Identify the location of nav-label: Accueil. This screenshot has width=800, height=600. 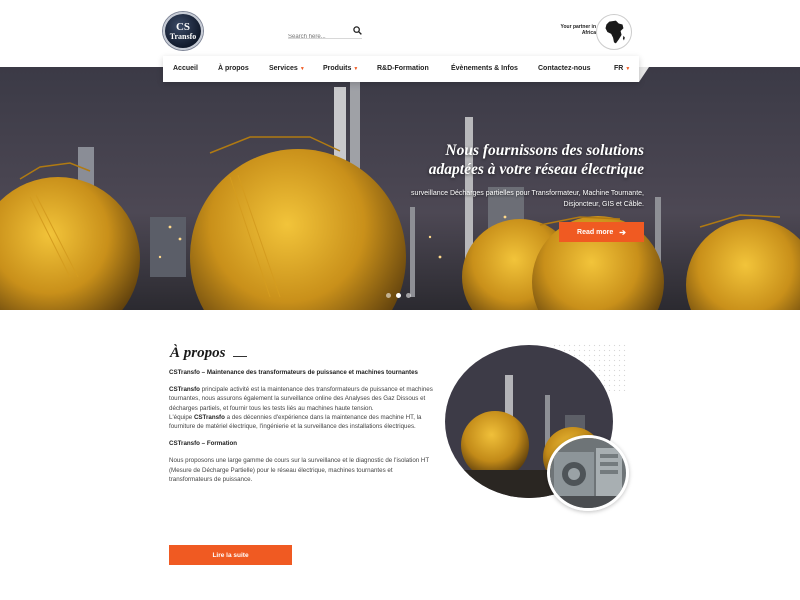
(185, 68).